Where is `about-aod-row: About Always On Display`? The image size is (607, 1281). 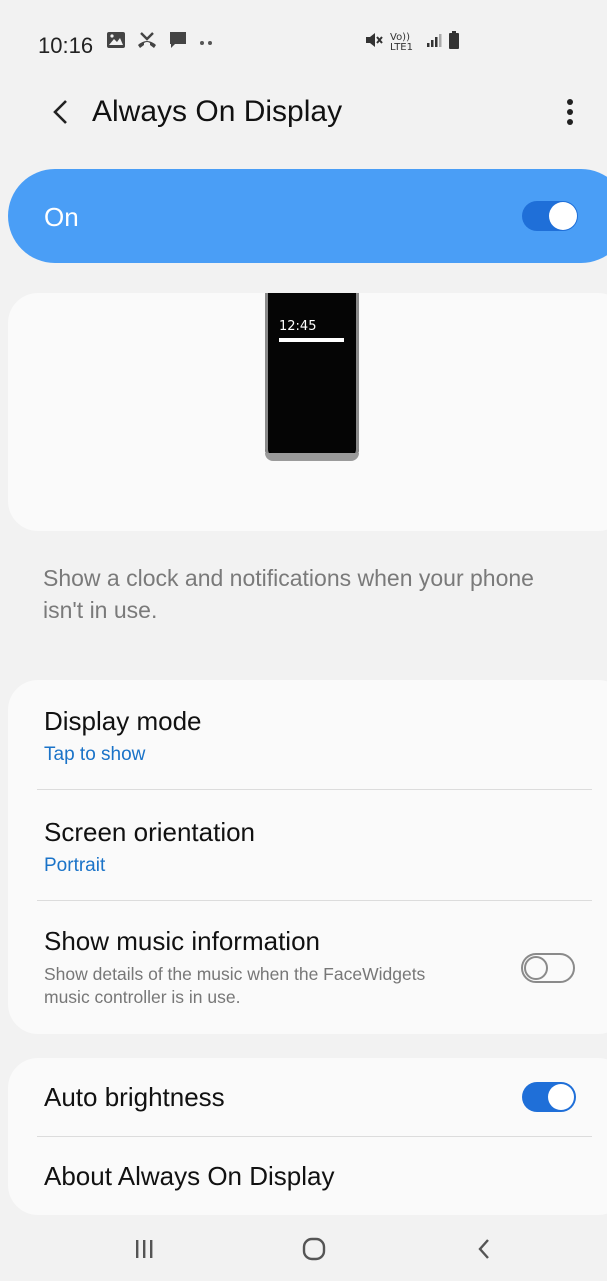 about-aod-row: About Always On Display is located at coordinates (307, 1176).